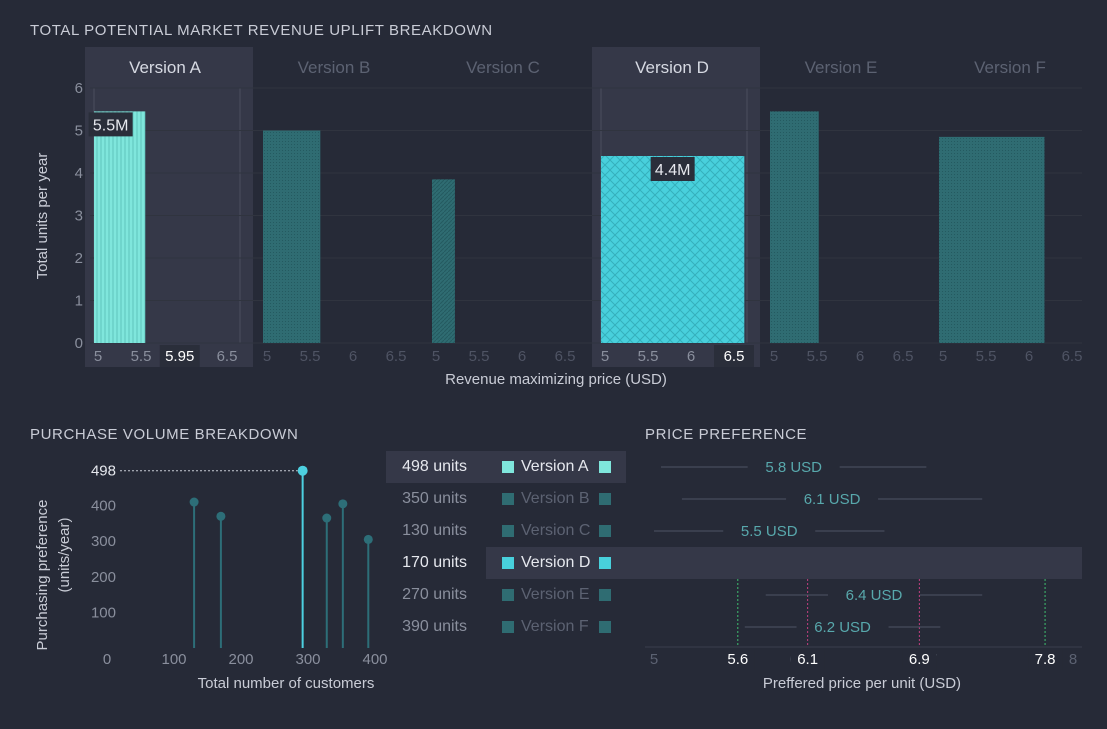 The image size is (1107, 729). I want to click on version-label: Version C, so click(556, 530).